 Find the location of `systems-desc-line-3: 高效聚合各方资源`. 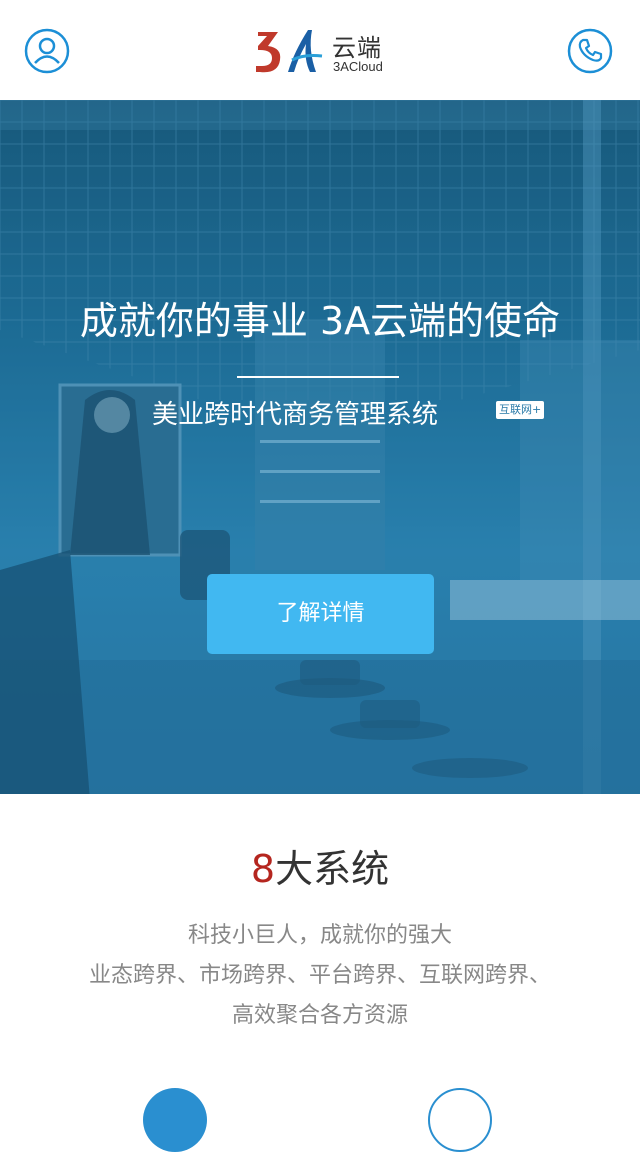

systems-desc-line-3: 高效聚合各方资源 is located at coordinates (319, 1015).